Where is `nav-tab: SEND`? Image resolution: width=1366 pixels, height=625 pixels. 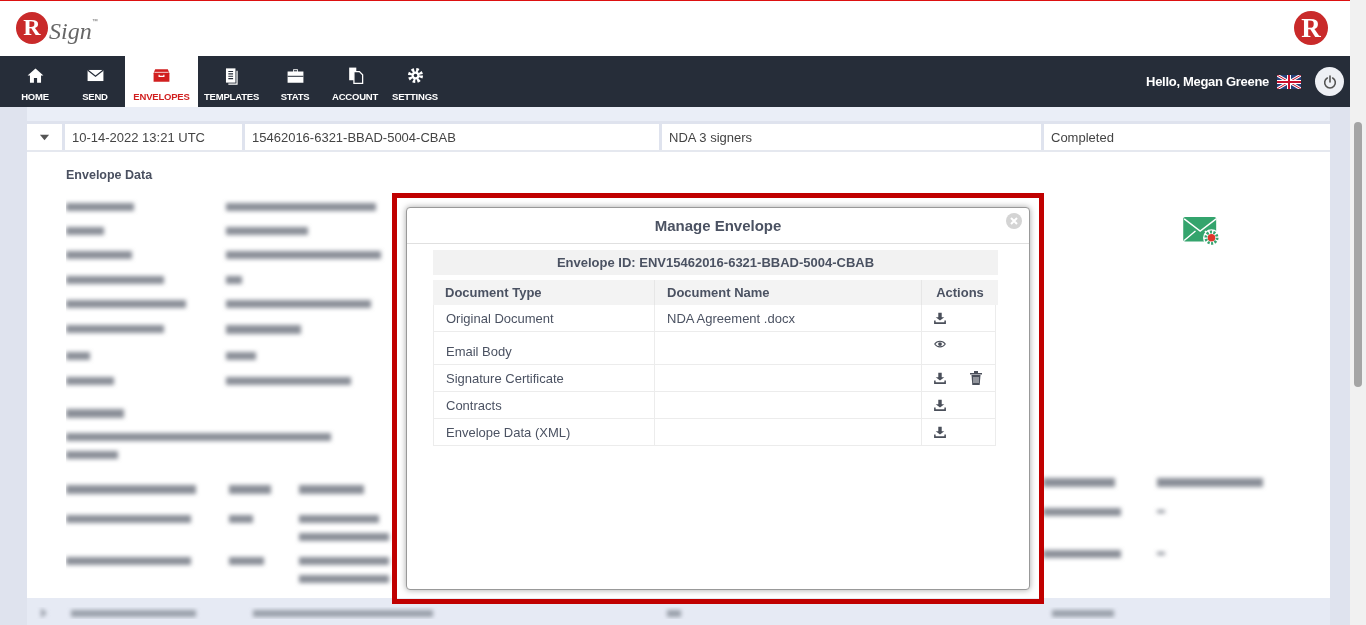 nav-tab: SEND is located at coordinates (95, 81).